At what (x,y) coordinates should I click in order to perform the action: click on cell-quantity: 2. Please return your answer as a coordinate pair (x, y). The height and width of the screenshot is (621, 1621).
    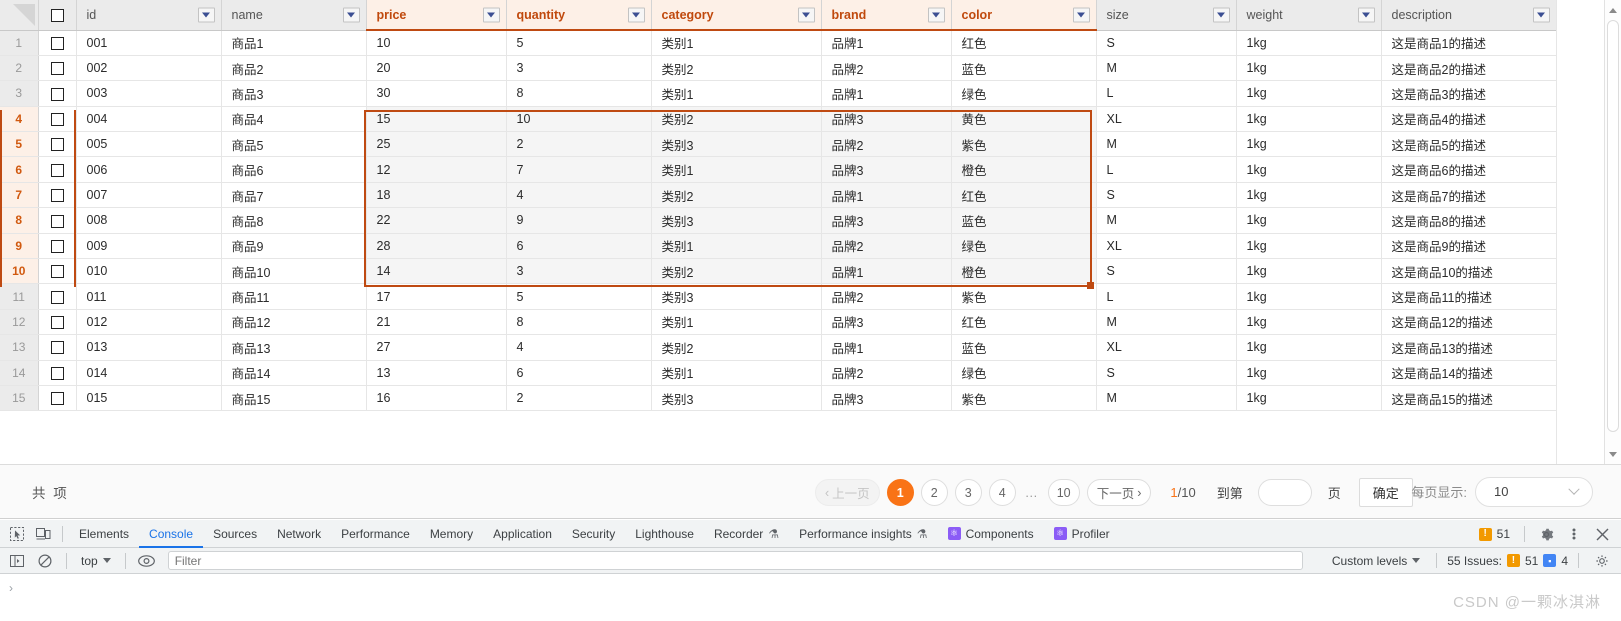
    Looking at the image, I should click on (579, 398).